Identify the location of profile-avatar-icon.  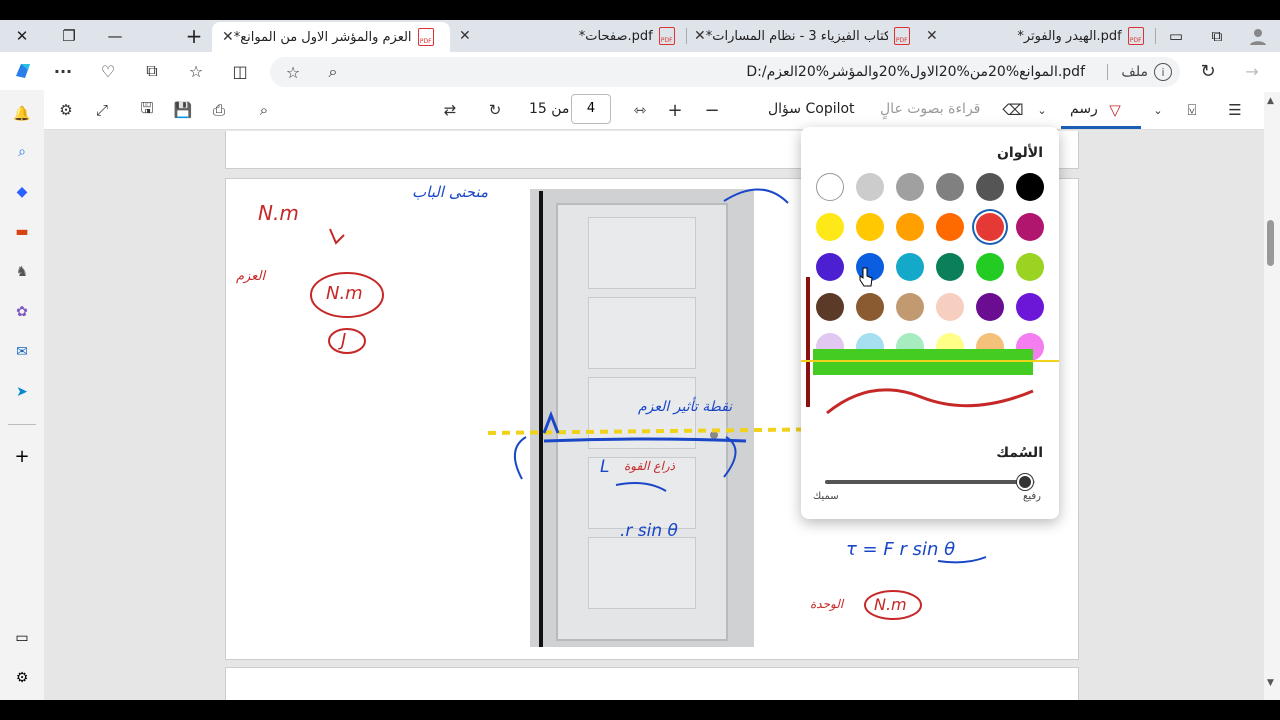
(1258, 36).